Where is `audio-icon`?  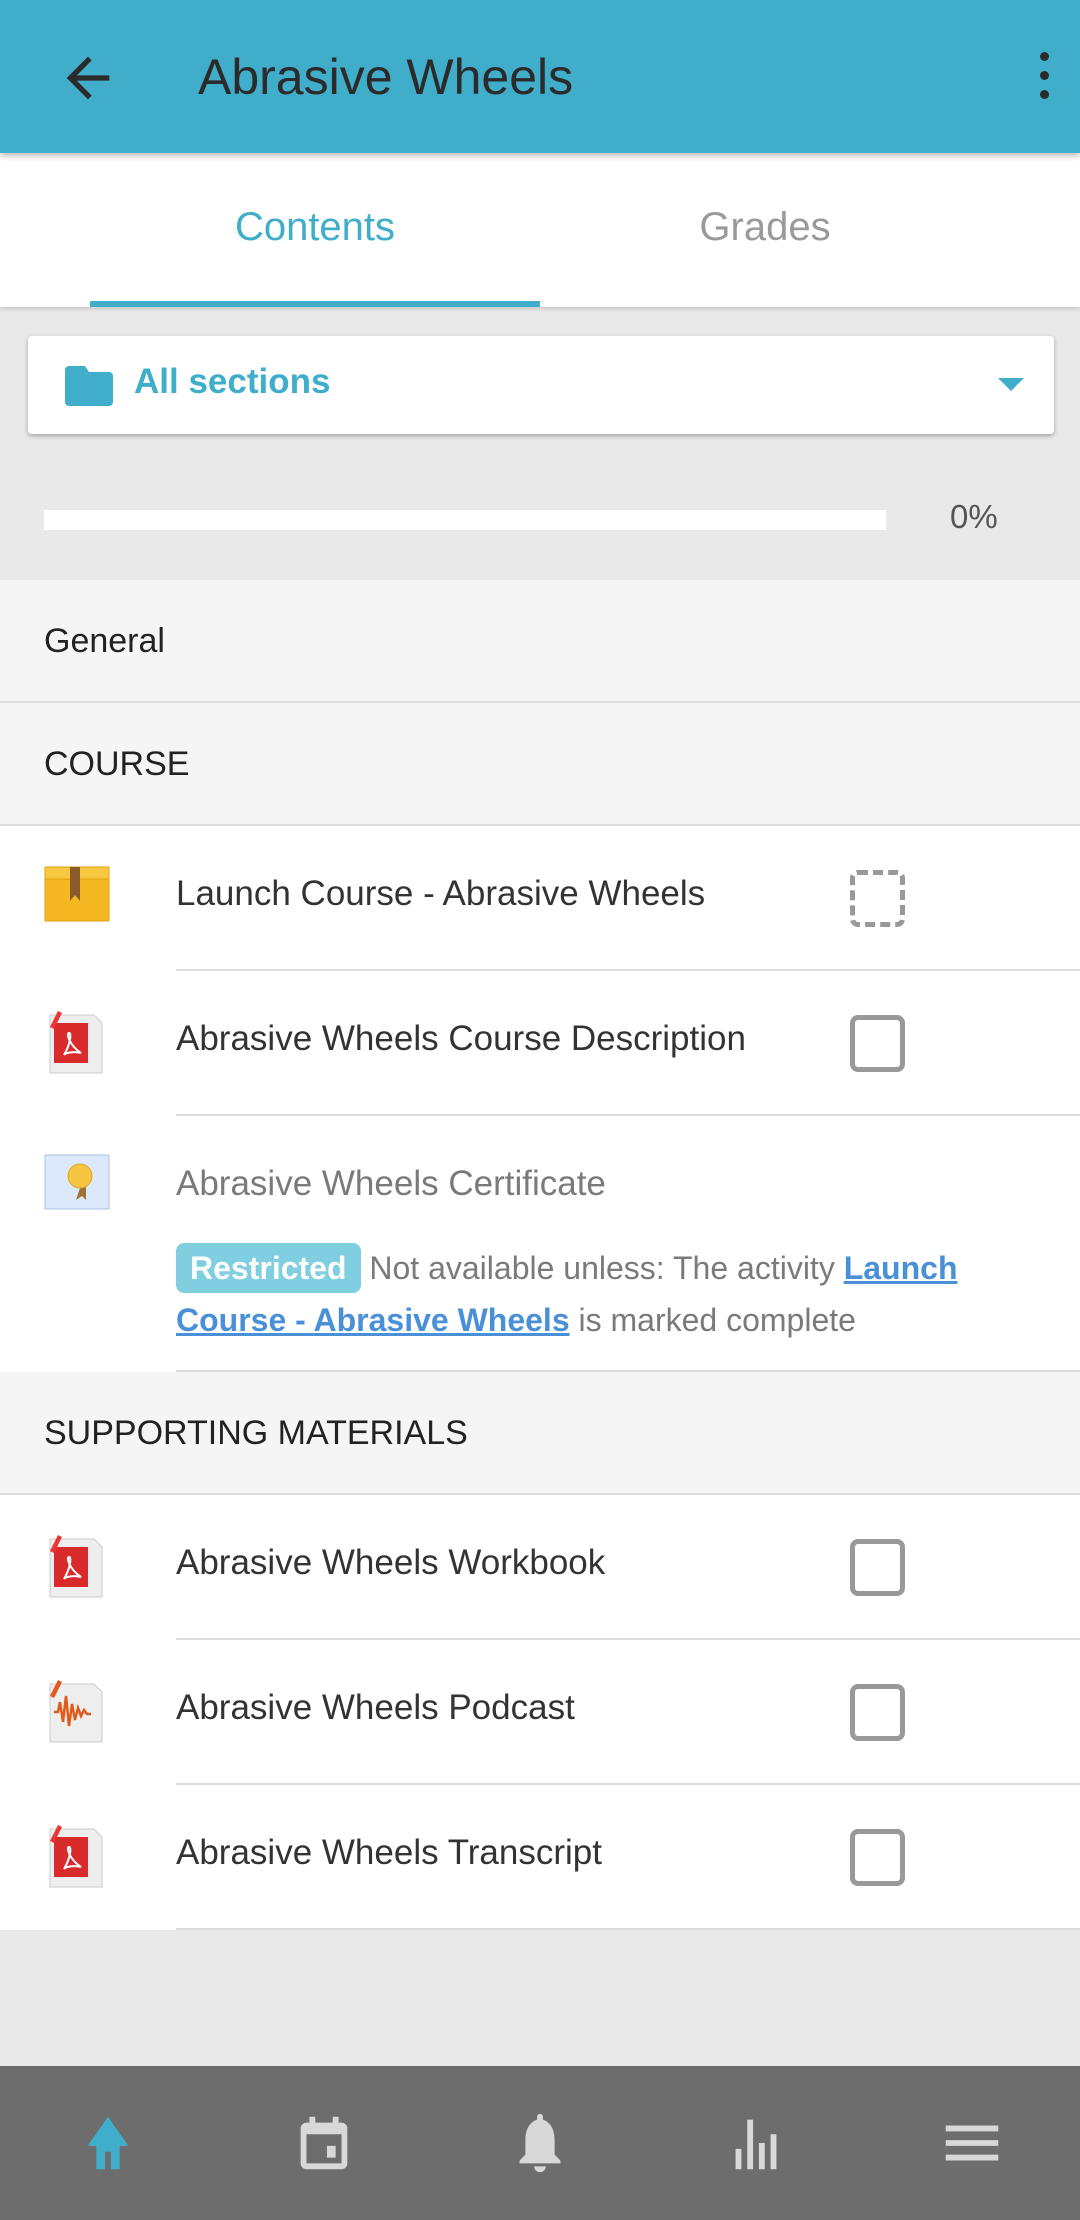 audio-icon is located at coordinates (76, 1711).